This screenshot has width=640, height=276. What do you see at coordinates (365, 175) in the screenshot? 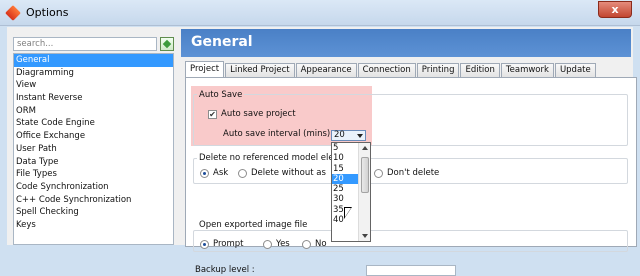
I see `scrollbar-thumb` at bounding box center [365, 175].